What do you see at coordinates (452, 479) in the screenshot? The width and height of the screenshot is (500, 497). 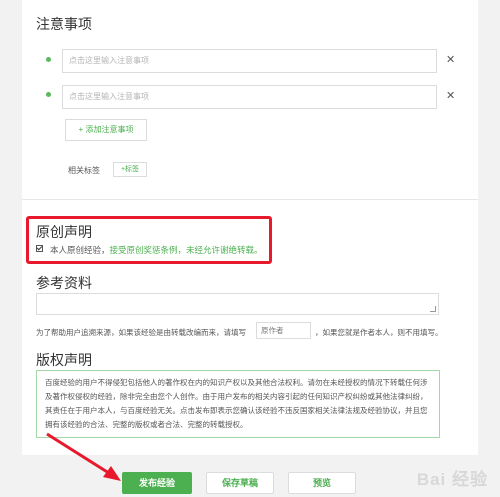 I see `watermark-logo: Bai 经验` at bounding box center [452, 479].